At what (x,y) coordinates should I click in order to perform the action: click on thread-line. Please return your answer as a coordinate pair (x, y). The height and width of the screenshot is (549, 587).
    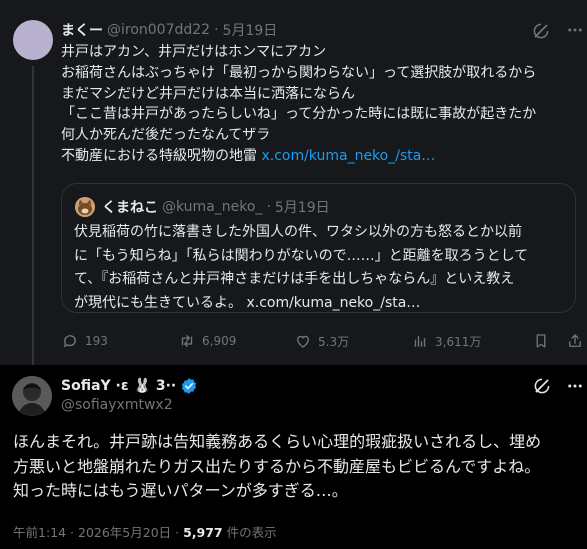
    Looking at the image, I should click on (33, 215).